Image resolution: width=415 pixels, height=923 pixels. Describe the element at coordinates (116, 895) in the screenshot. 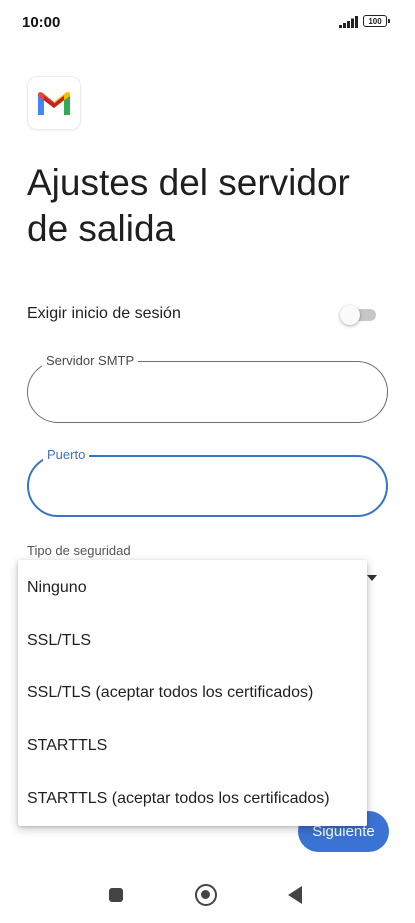

I see `recents-square-icon` at that location.